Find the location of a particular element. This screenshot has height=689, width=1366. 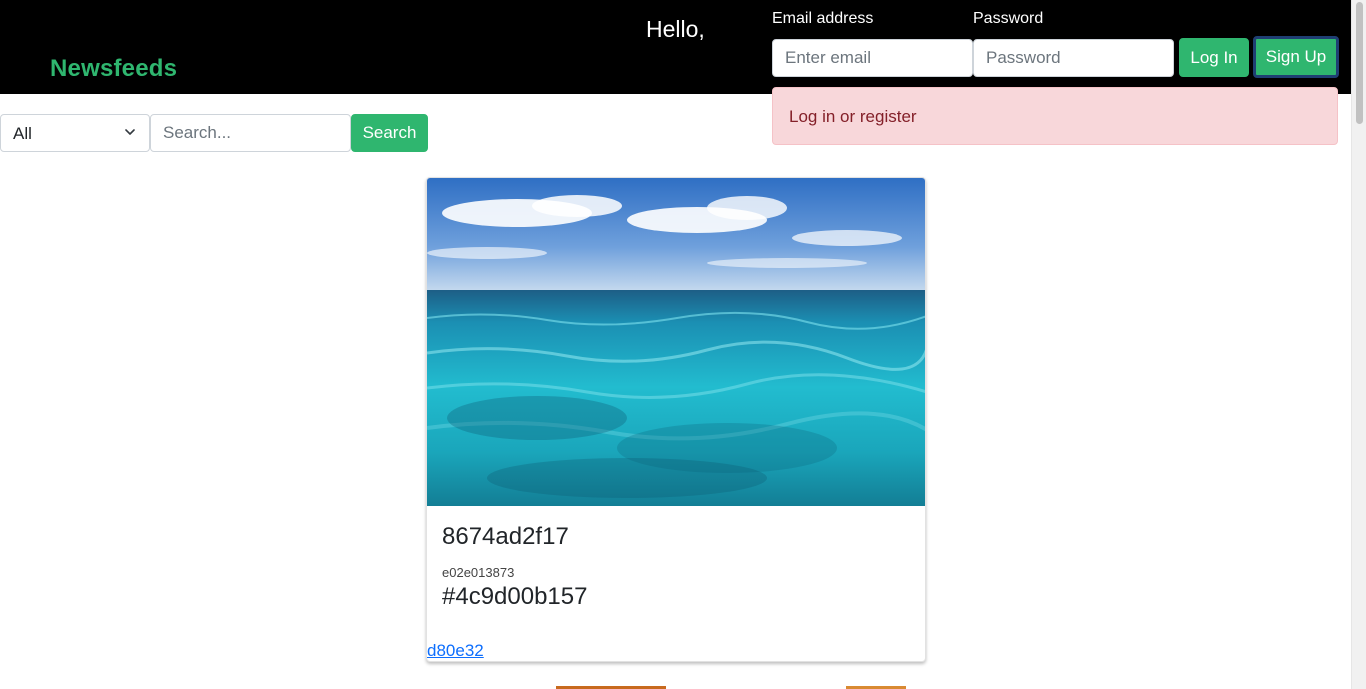

brand-logo: Newsfeeds is located at coordinates (113, 69).